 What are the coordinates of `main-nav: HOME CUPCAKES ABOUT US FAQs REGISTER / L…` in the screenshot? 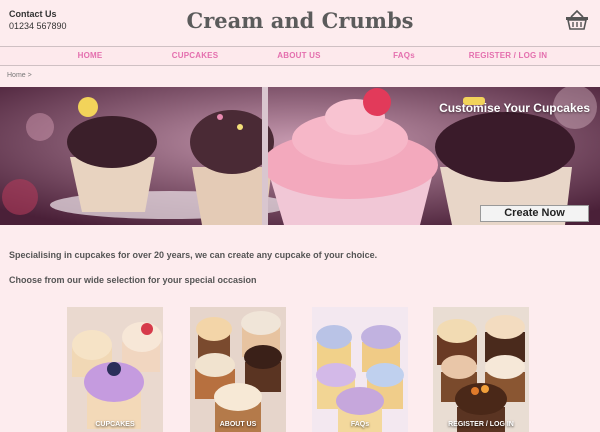 It's located at (300, 56).